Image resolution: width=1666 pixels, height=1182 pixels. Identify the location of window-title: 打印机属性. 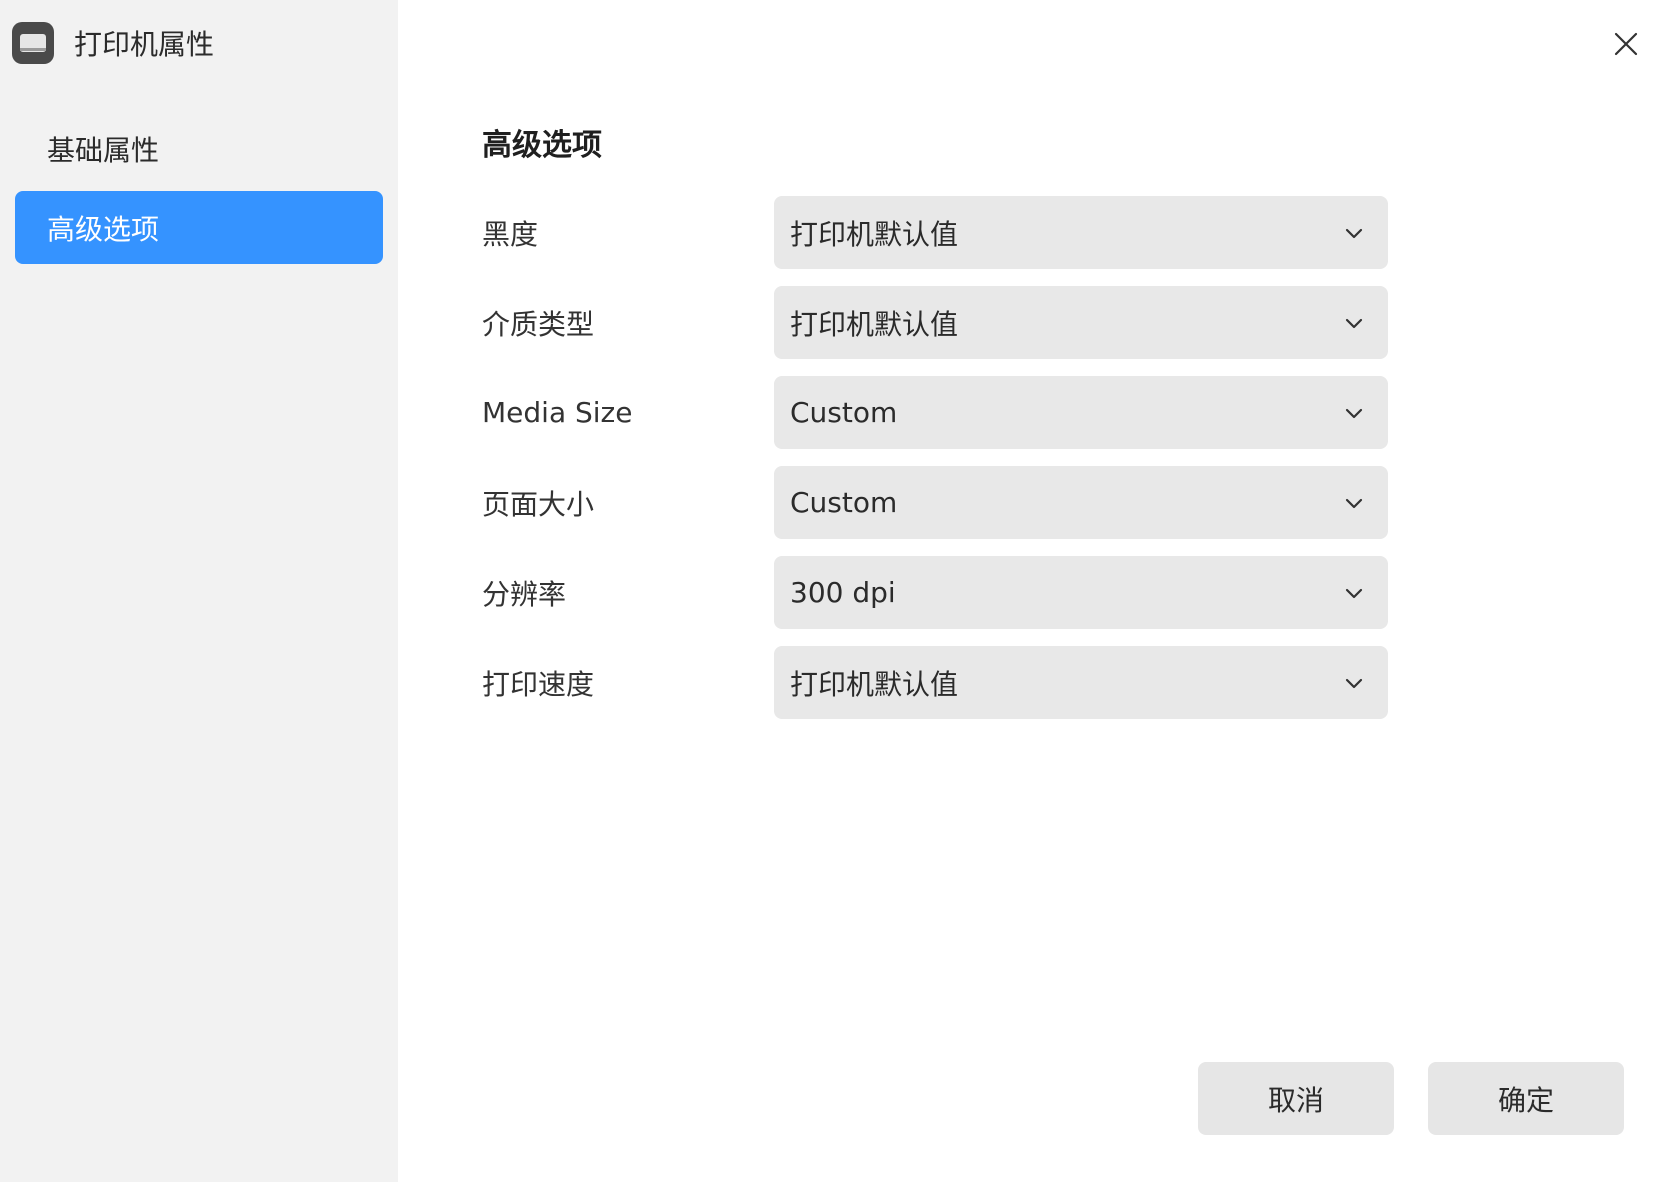
(144, 44).